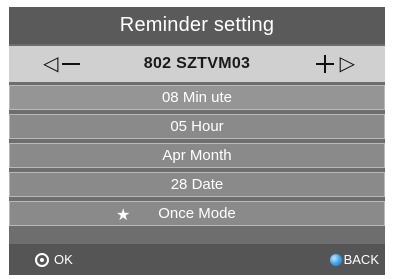 The image size is (396, 279). I want to click on channel-prev-button: ◁, so click(62, 64).